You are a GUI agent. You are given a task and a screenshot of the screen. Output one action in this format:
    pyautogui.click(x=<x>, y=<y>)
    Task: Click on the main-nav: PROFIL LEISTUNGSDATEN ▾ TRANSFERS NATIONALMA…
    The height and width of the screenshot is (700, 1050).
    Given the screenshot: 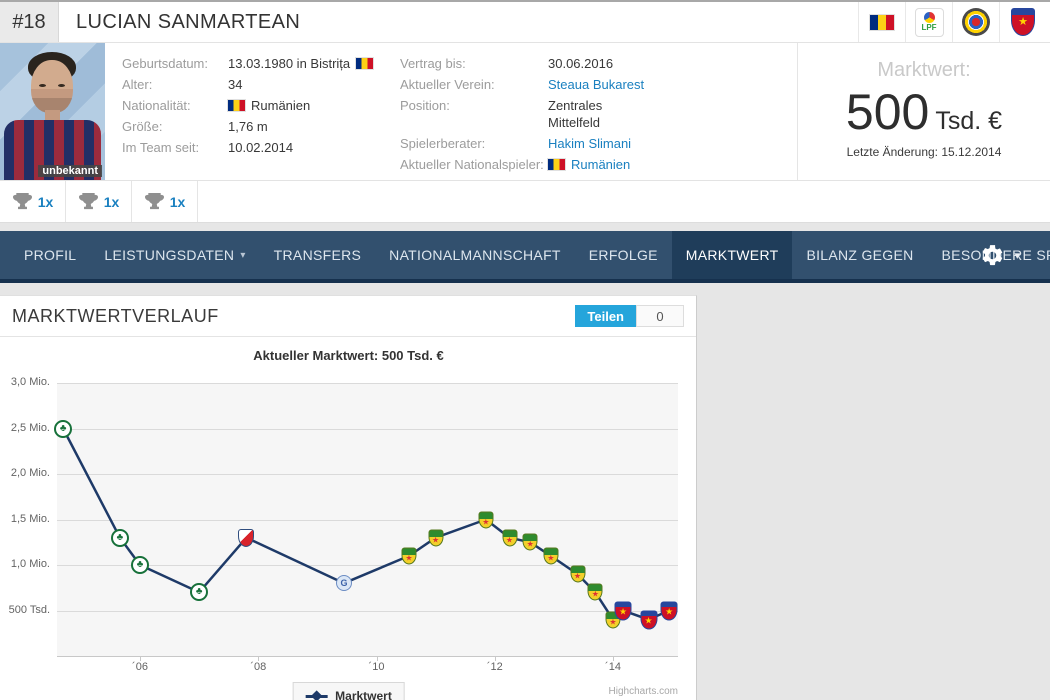 What is the action you would take?
    pyautogui.click(x=525, y=257)
    